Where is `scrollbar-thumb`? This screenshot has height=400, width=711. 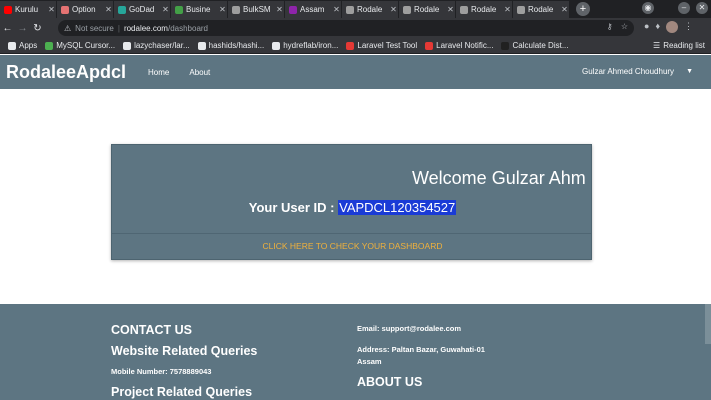 scrollbar-thumb is located at coordinates (708, 324).